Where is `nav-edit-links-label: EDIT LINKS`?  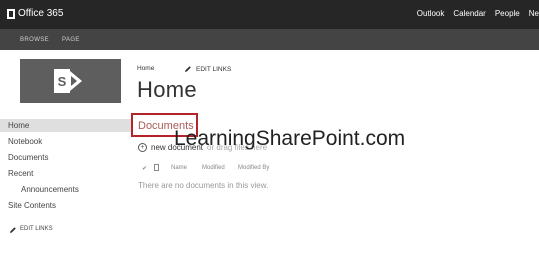
nav-edit-links-label: EDIT LINKS is located at coordinates (36, 229).